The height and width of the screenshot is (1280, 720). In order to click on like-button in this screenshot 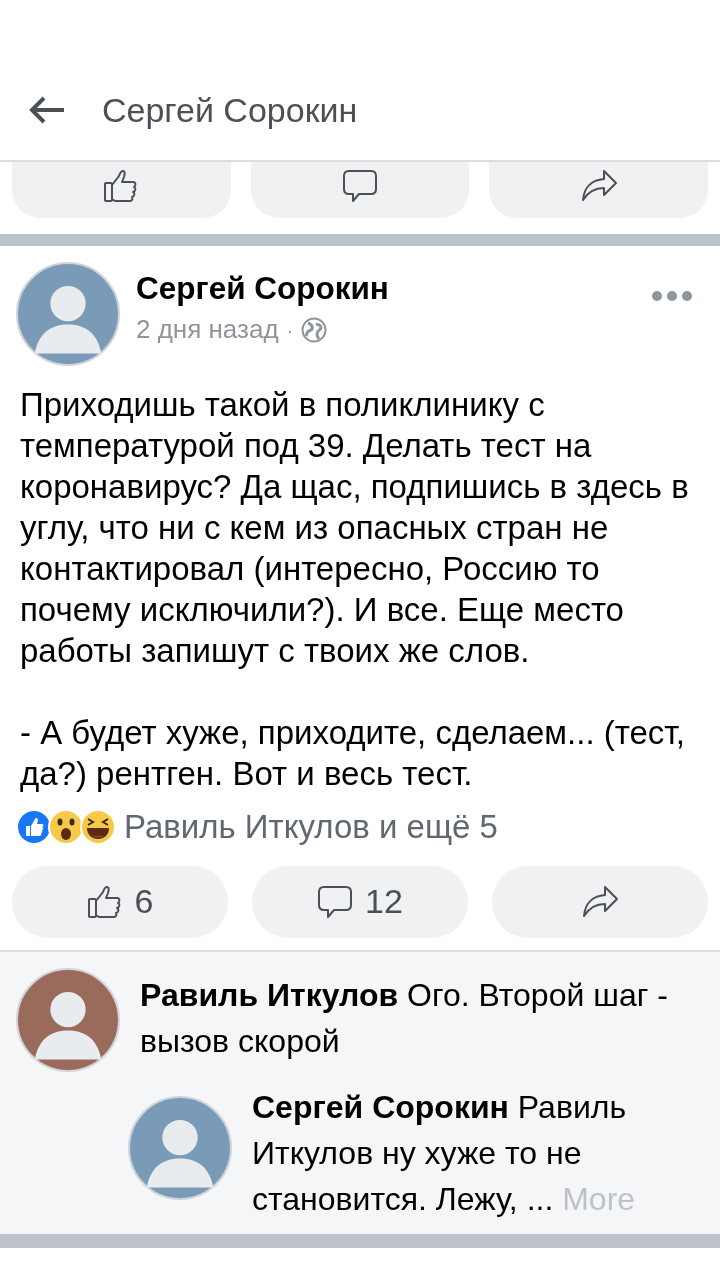, I will do `click(121, 190)`.